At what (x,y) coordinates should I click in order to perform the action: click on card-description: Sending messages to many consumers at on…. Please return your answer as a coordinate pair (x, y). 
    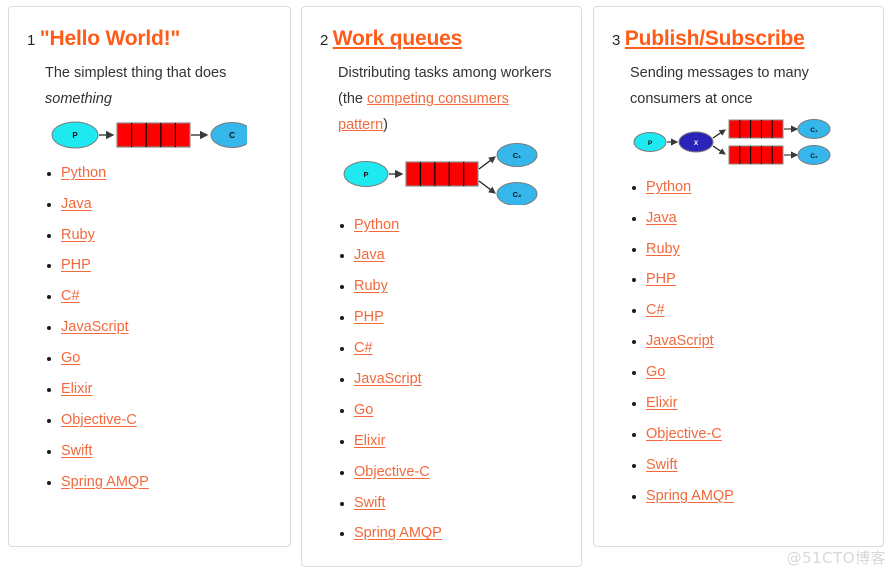
    Looking at the image, I should click on (728, 87).